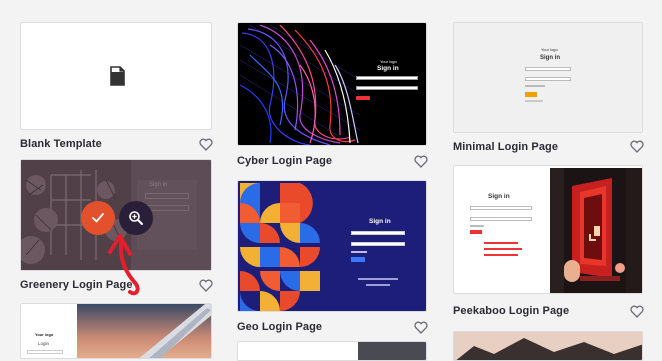 This screenshot has height=361, width=662. What do you see at coordinates (136, 218) in the screenshot?
I see `zoom-in-icon` at bounding box center [136, 218].